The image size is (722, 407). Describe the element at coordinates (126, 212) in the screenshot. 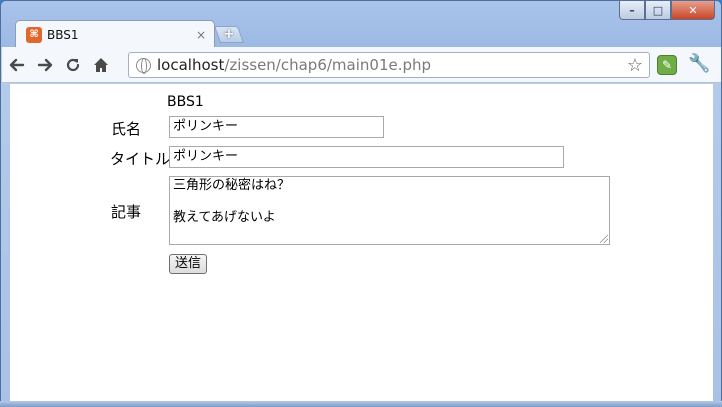

I see `body-label: 記事` at that location.